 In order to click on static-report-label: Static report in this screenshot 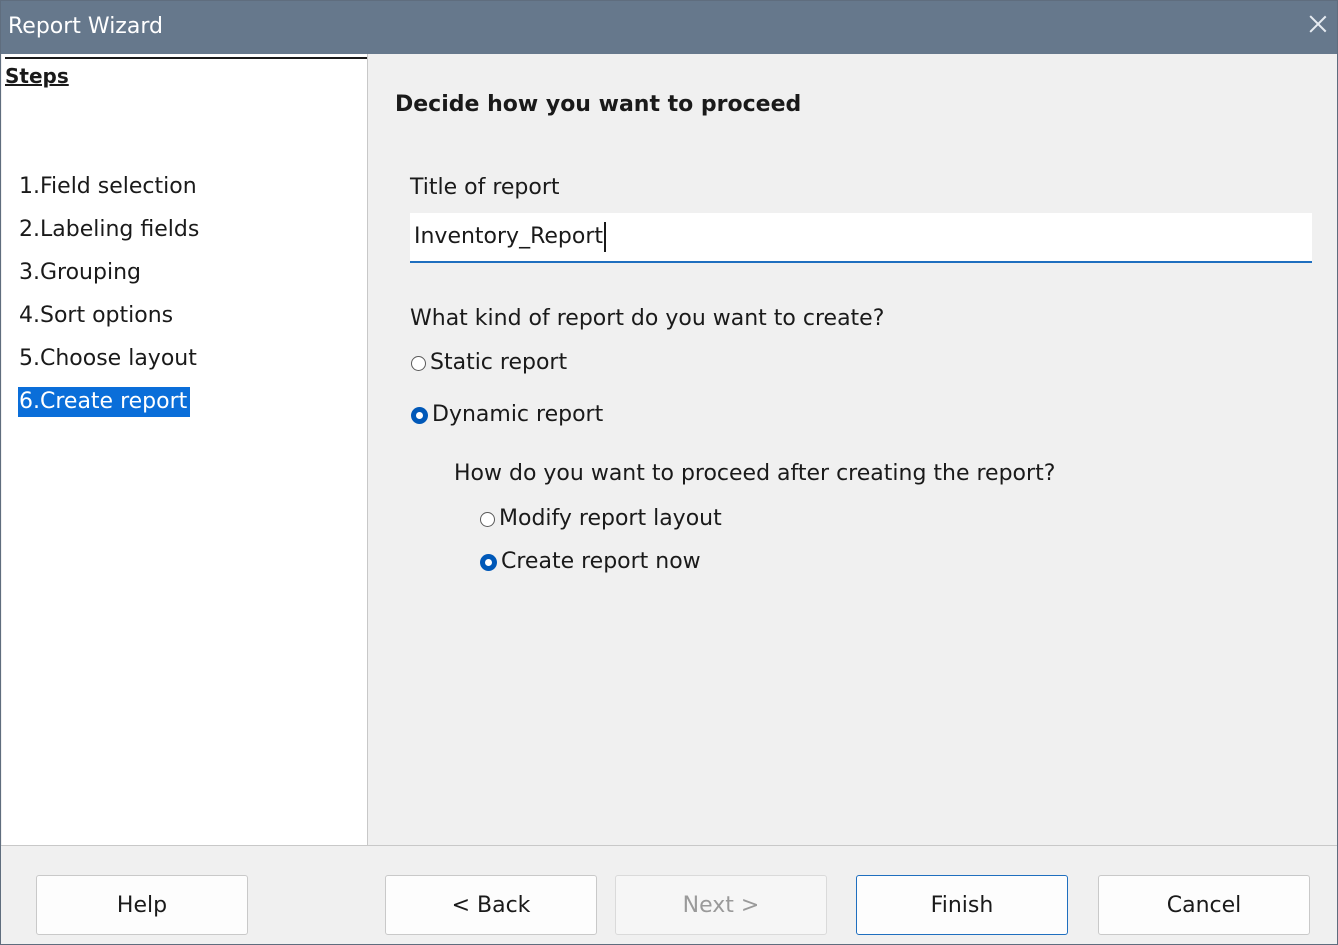, I will do `click(499, 362)`.